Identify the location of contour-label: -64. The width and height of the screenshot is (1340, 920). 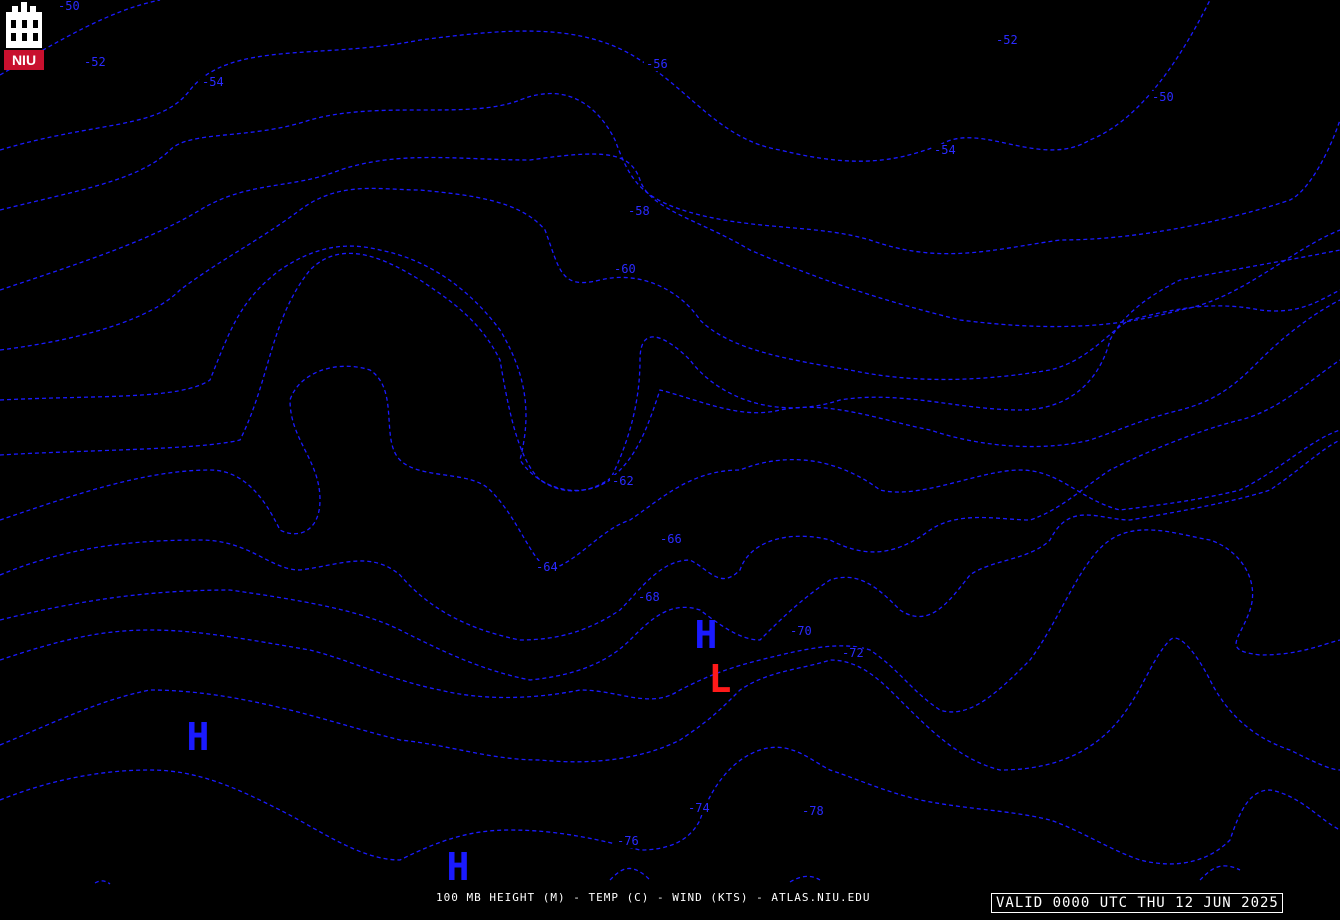
(547, 567).